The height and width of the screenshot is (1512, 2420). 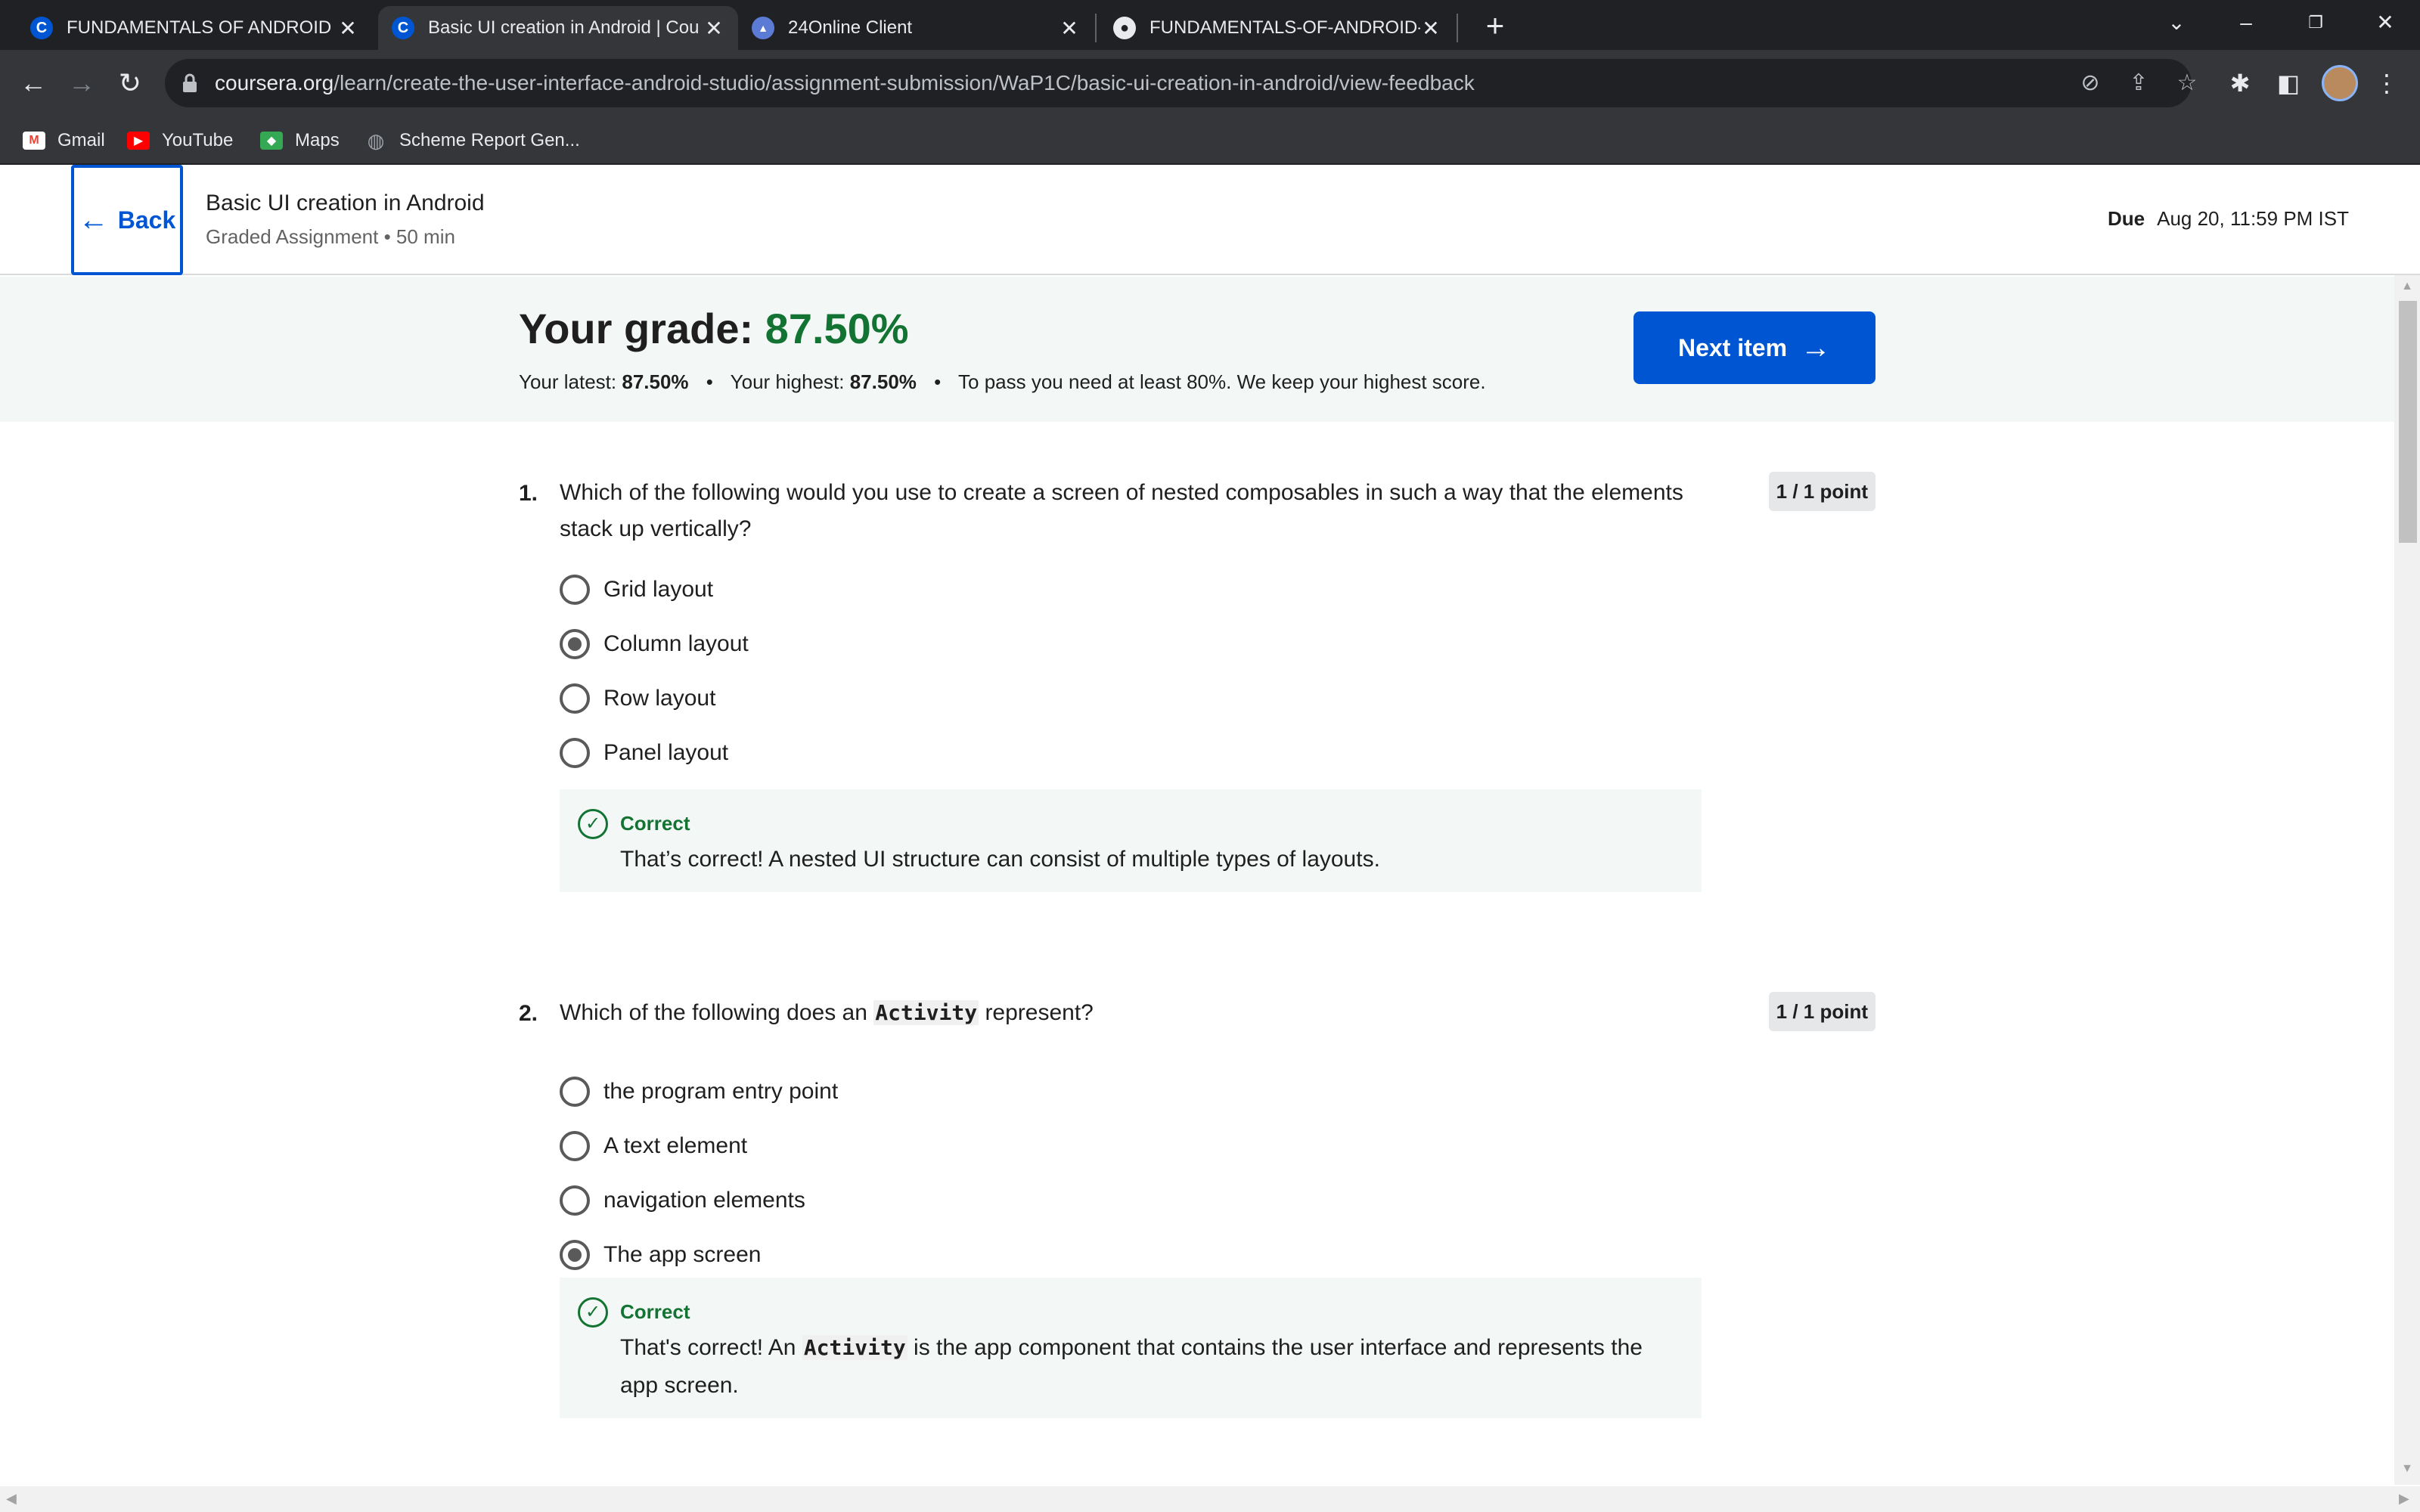 I want to click on assignment-meta: Graded Assignment • 50 min, so click(x=330, y=237).